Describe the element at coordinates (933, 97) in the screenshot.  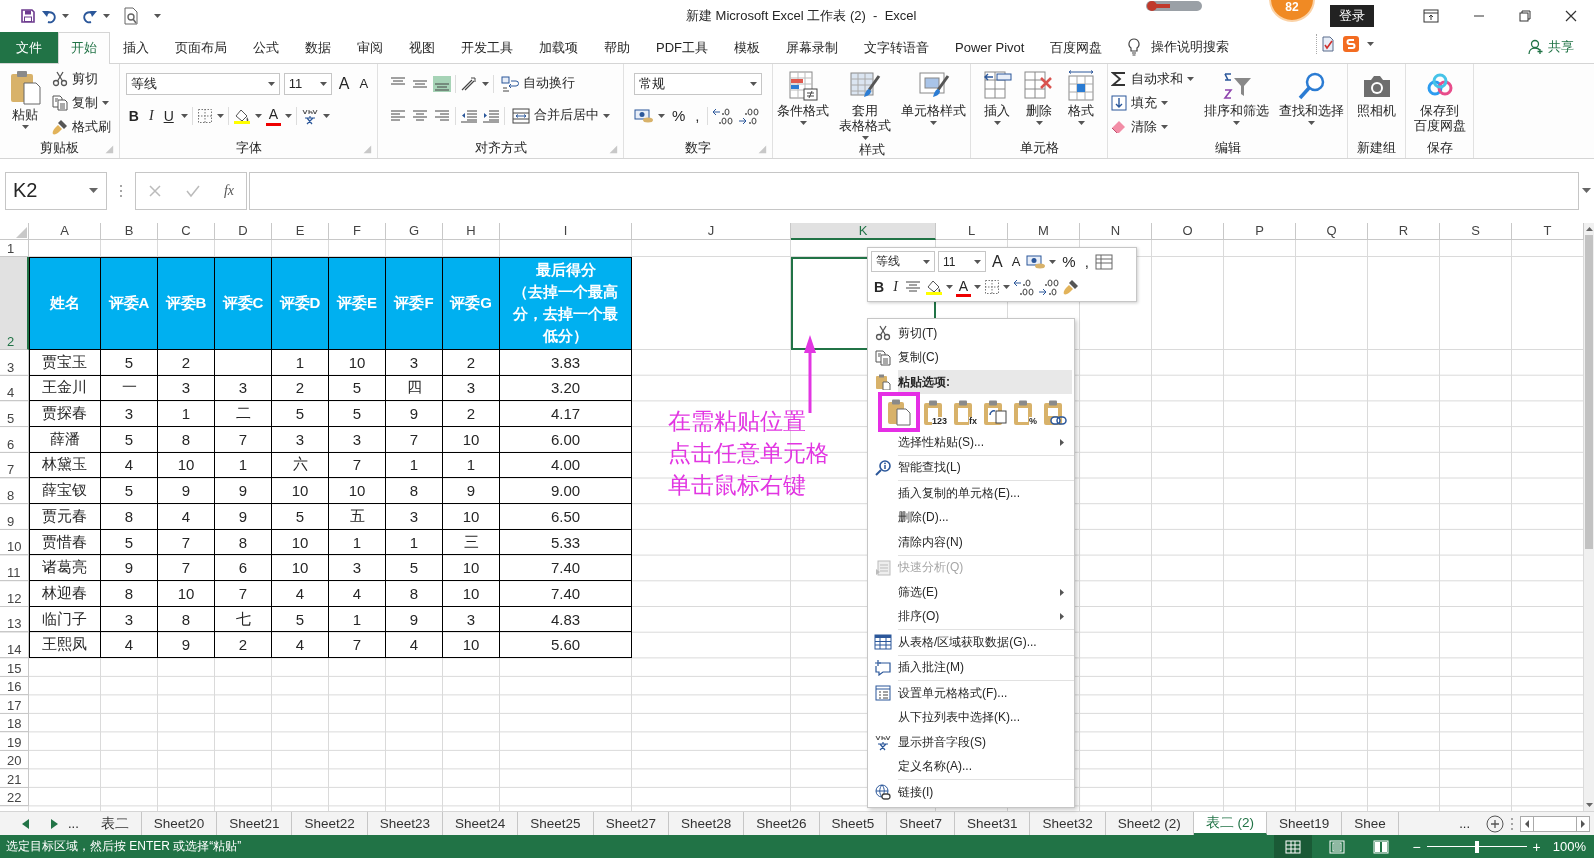
I see `ribbon-button: 单元格样式` at that location.